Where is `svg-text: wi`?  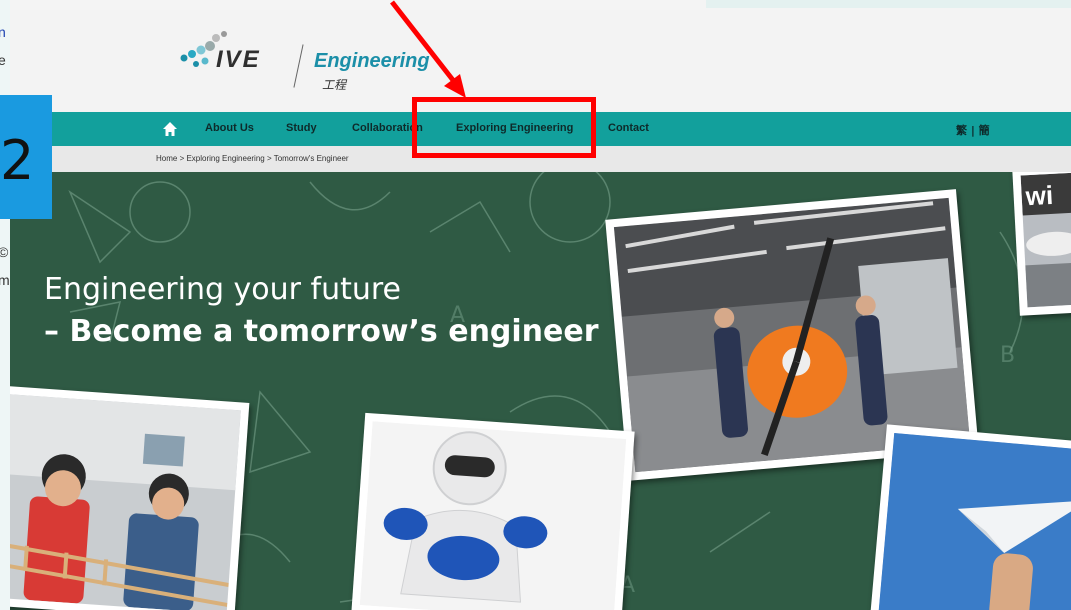 svg-text: wi is located at coordinates (1039, 195).